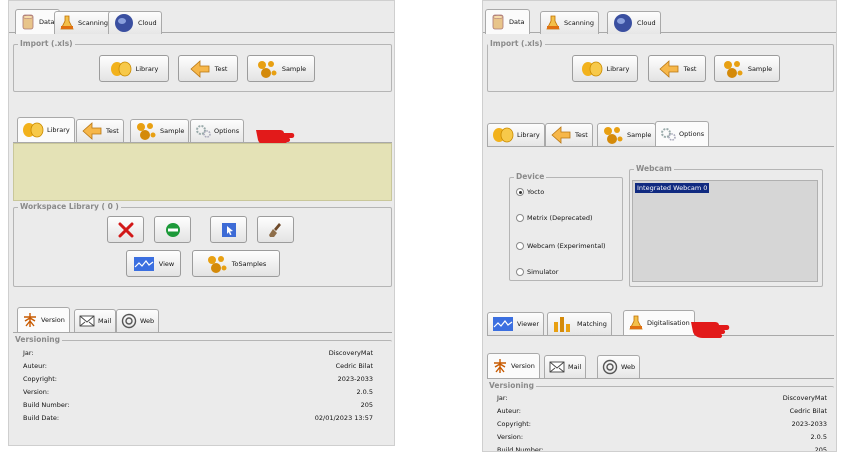 The height and width of the screenshot is (452, 845). What do you see at coordinates (672, 188) in the screenshot?
I see `webcam-list-item: Integrated Webcam 0` at bounding box center [672, 188].